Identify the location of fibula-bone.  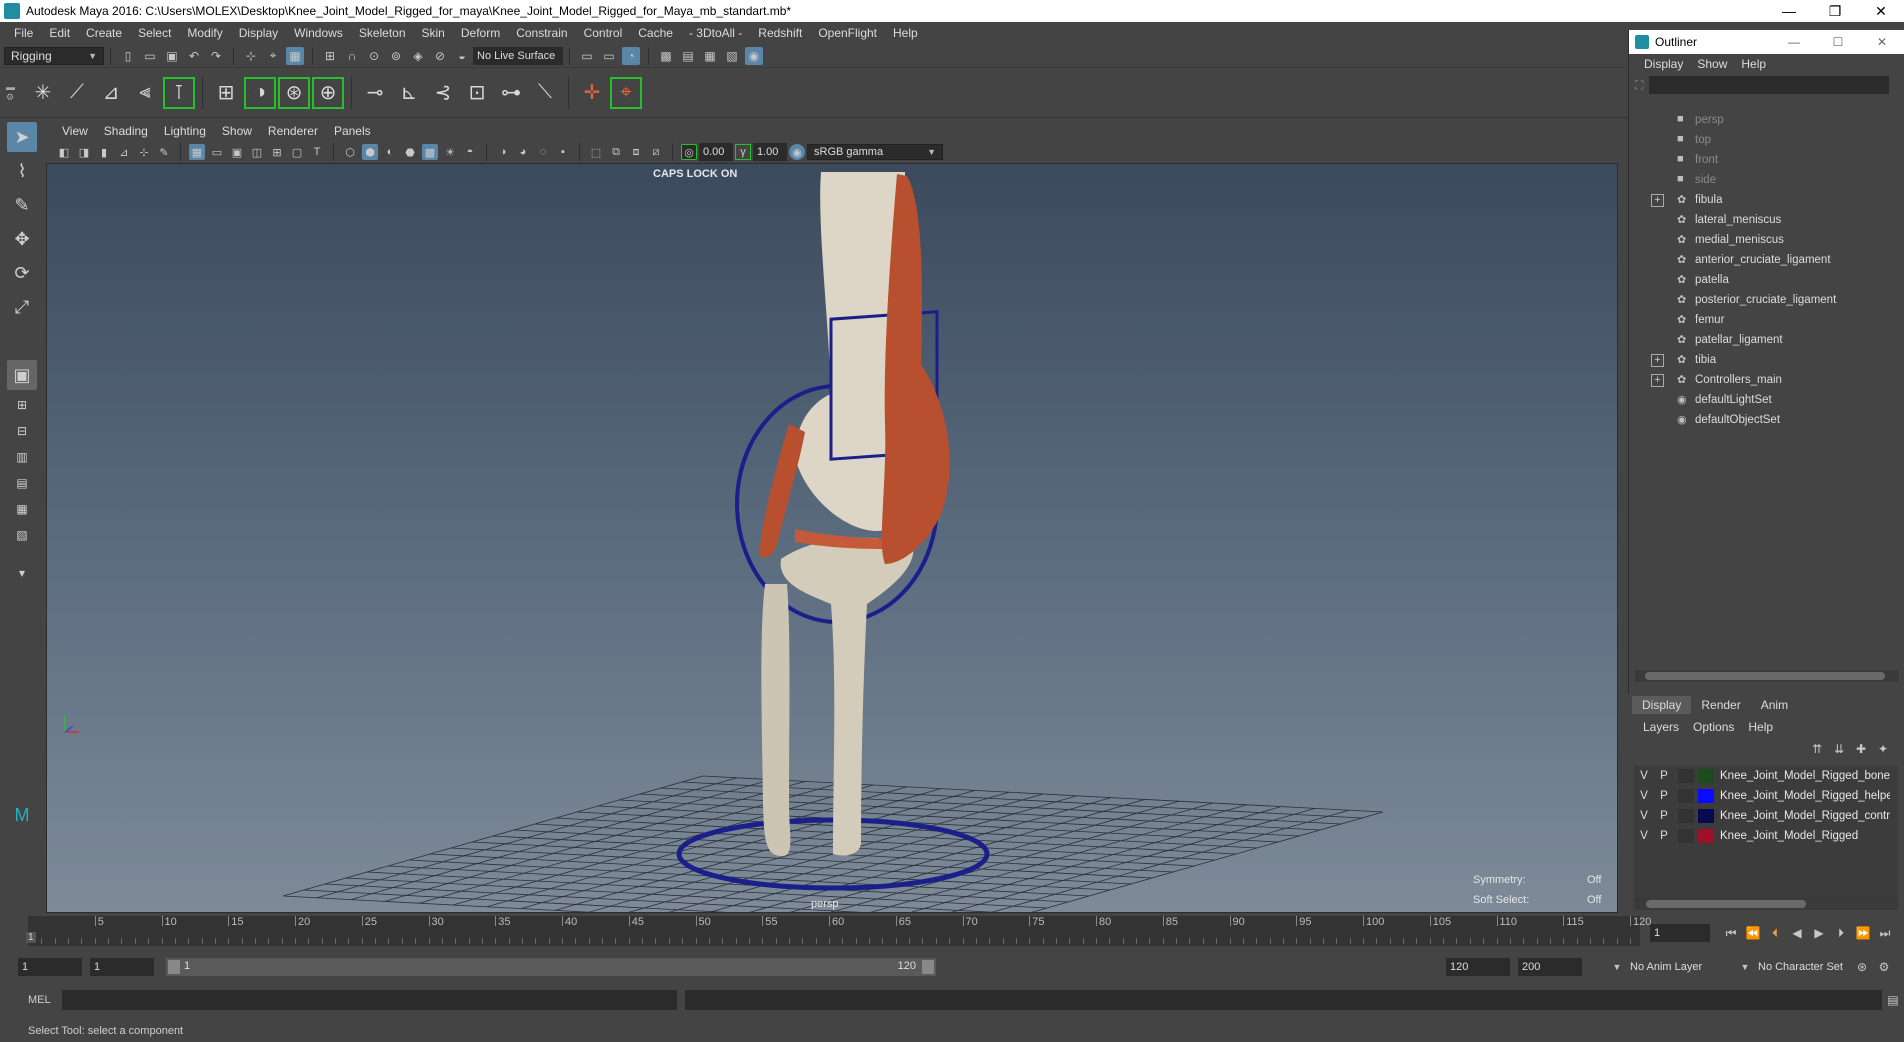
(776, 720).